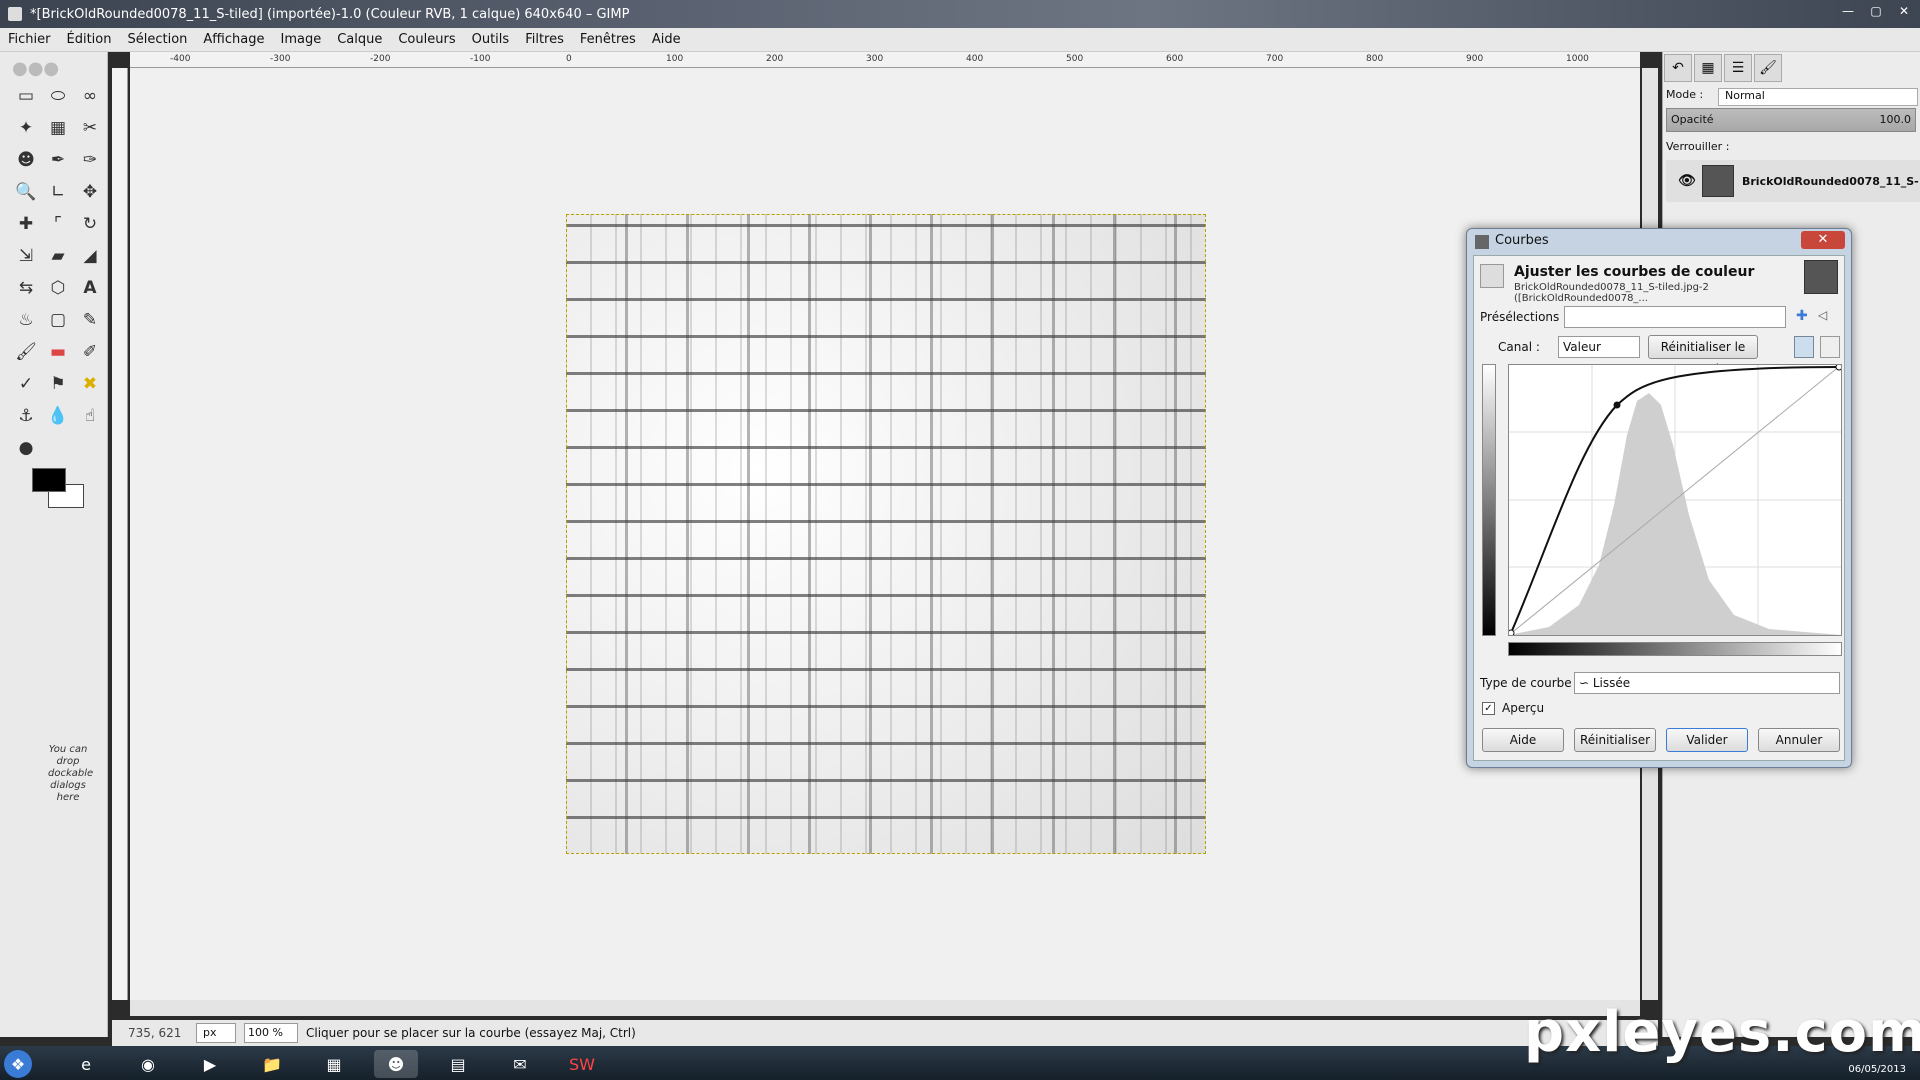 The image size is (1920, 1080). Describe the element at coordinates (1791, 120) in the screenshot. I see `opacity-slider: Opacité 100.0` at that location.